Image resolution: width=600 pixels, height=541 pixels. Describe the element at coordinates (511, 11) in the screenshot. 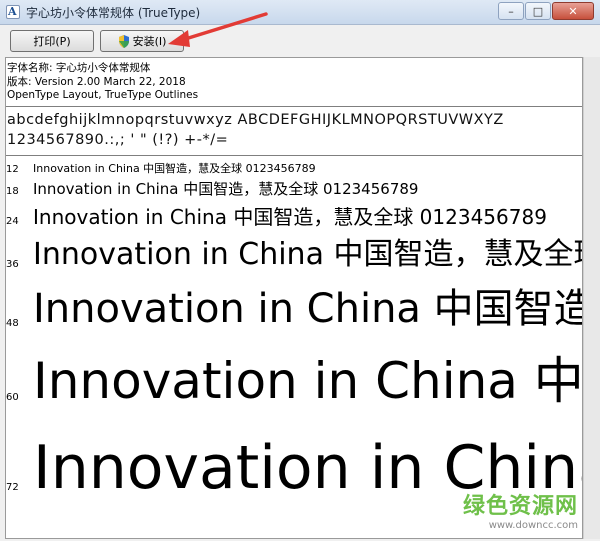

I see `minimize-button: –` at that location.